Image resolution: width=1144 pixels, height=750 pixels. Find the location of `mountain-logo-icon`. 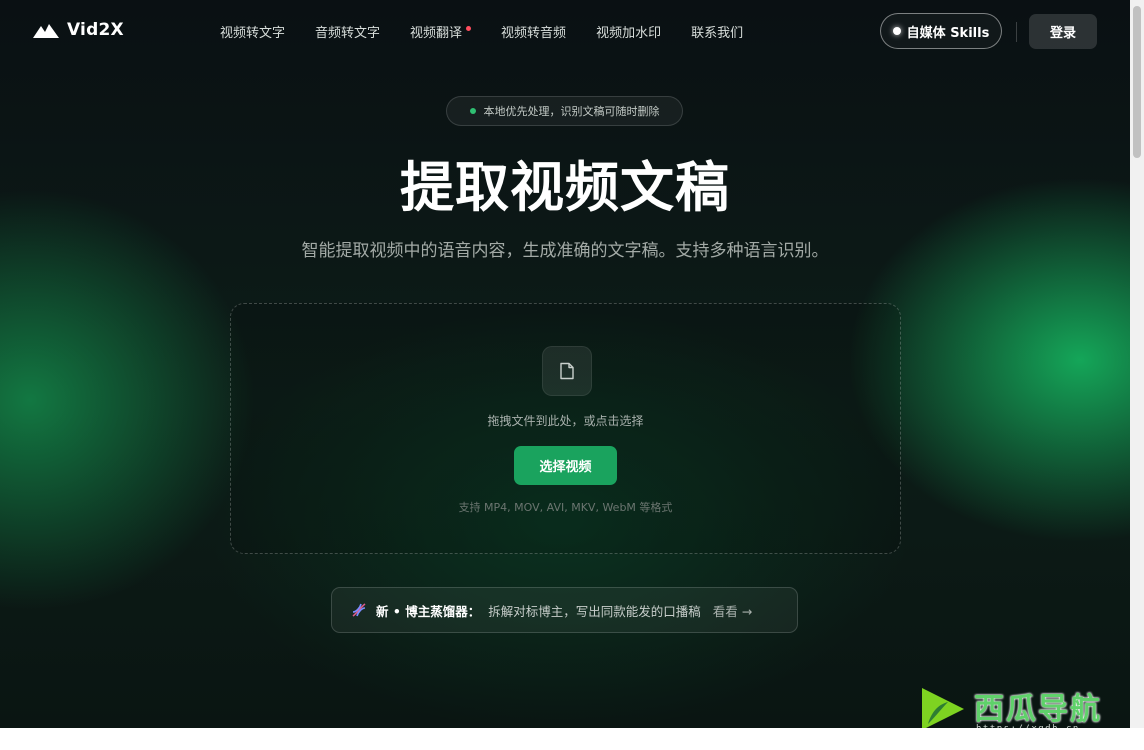

mountain-logo-icon is located at coordinates (46, 31).